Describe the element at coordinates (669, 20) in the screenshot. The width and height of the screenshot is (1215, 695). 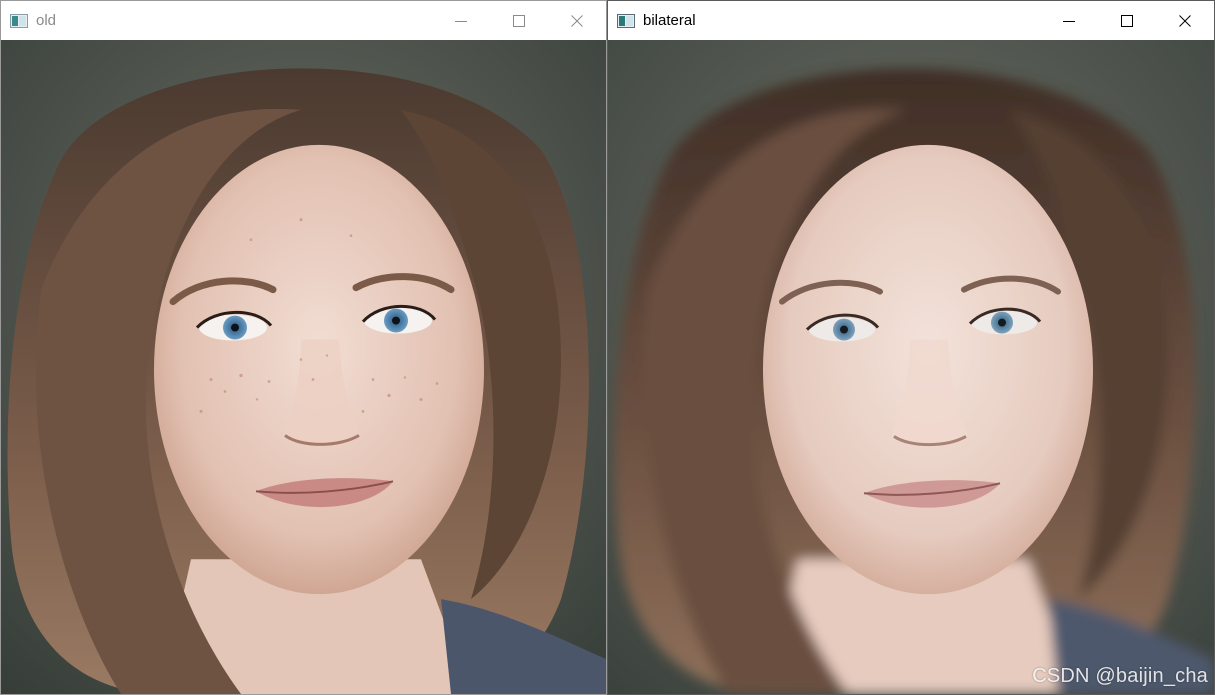
I see `window-title: bilateral` at that location.